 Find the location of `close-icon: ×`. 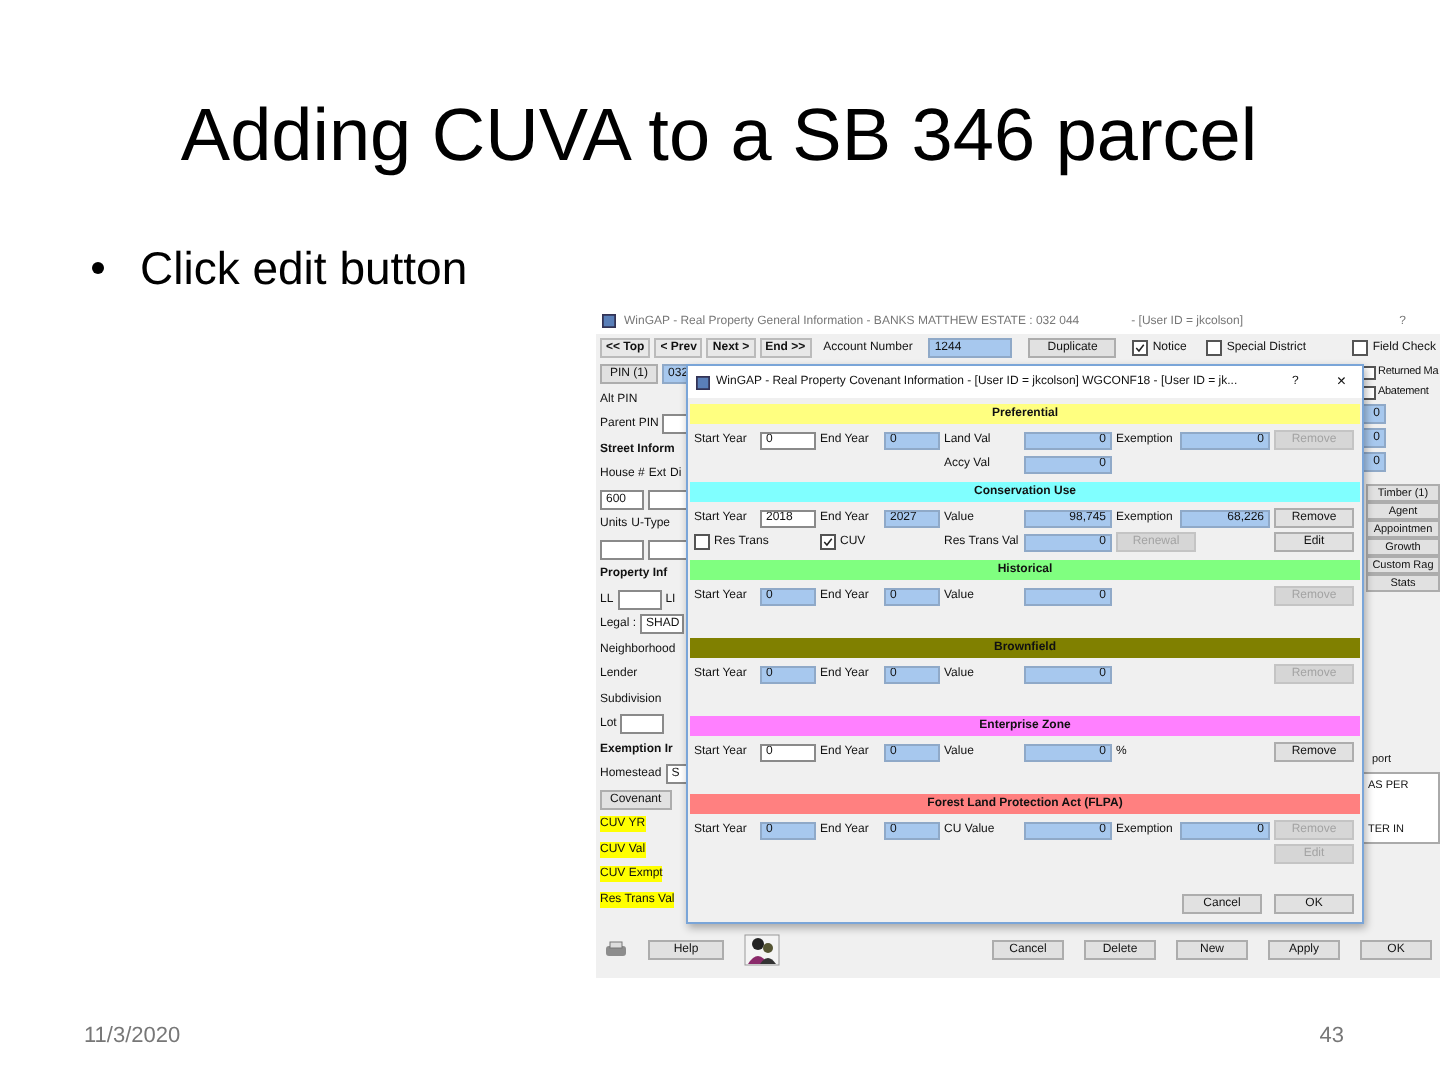

close-icon: × is located at coordinates (1341, 382).